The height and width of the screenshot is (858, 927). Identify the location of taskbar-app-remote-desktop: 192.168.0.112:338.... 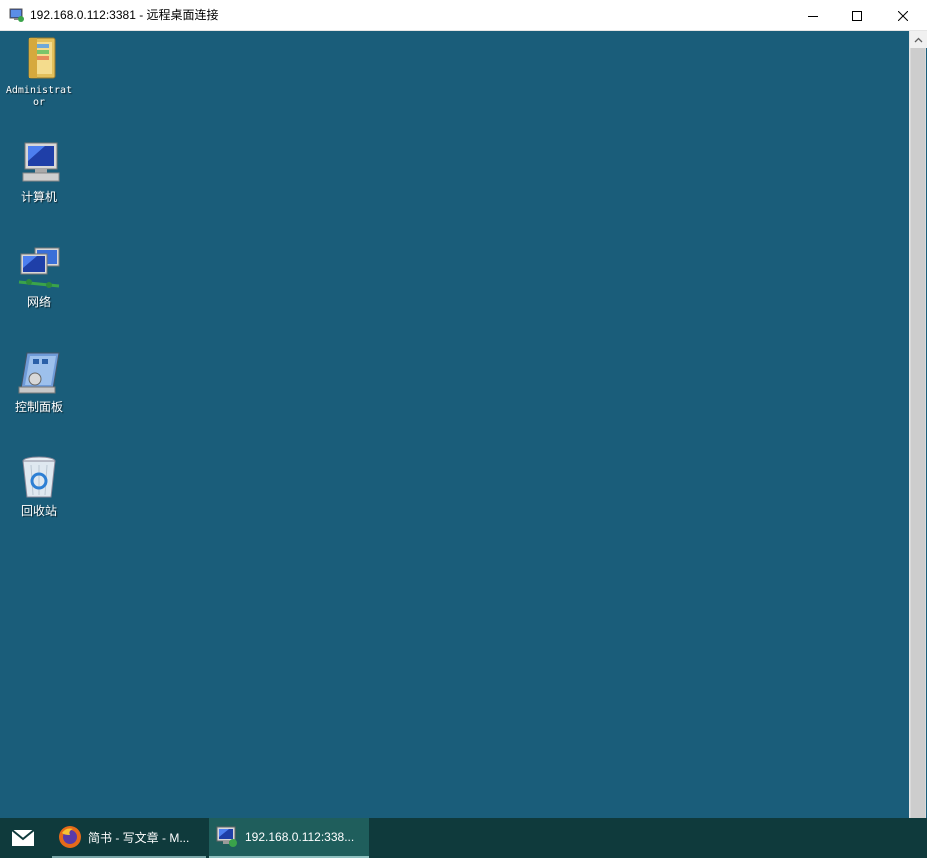
(289, 838).